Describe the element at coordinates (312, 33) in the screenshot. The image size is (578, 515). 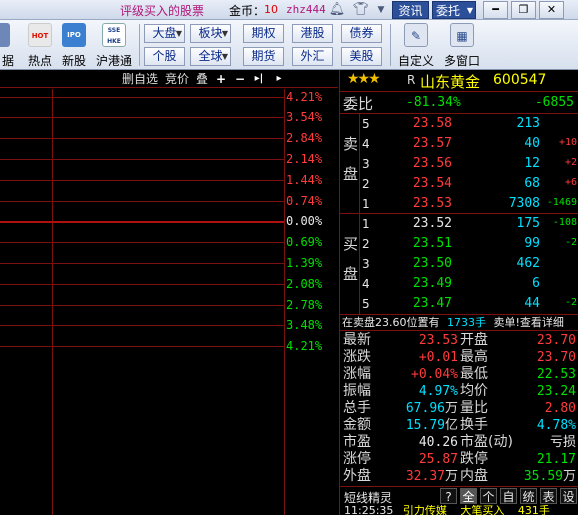
I see `market-btn-ganggu: 港股` at that location.